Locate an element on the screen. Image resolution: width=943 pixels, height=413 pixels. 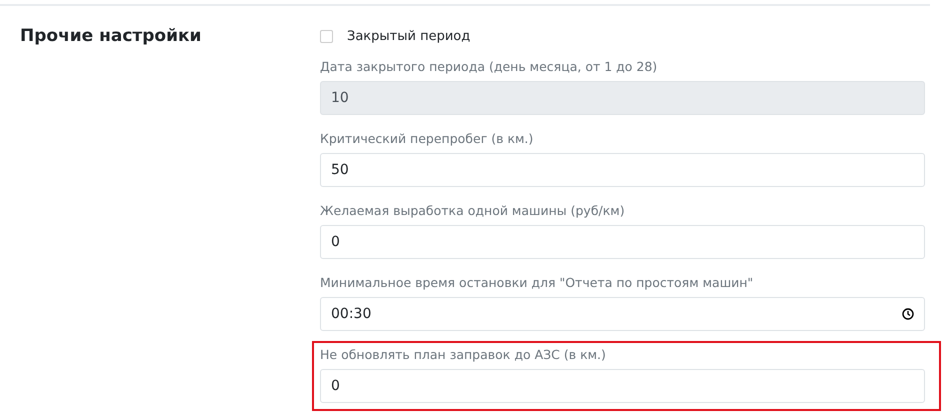
field-label: Не обновлять план заправок до АЗС (в км.) is located at coordinates (463, 354).